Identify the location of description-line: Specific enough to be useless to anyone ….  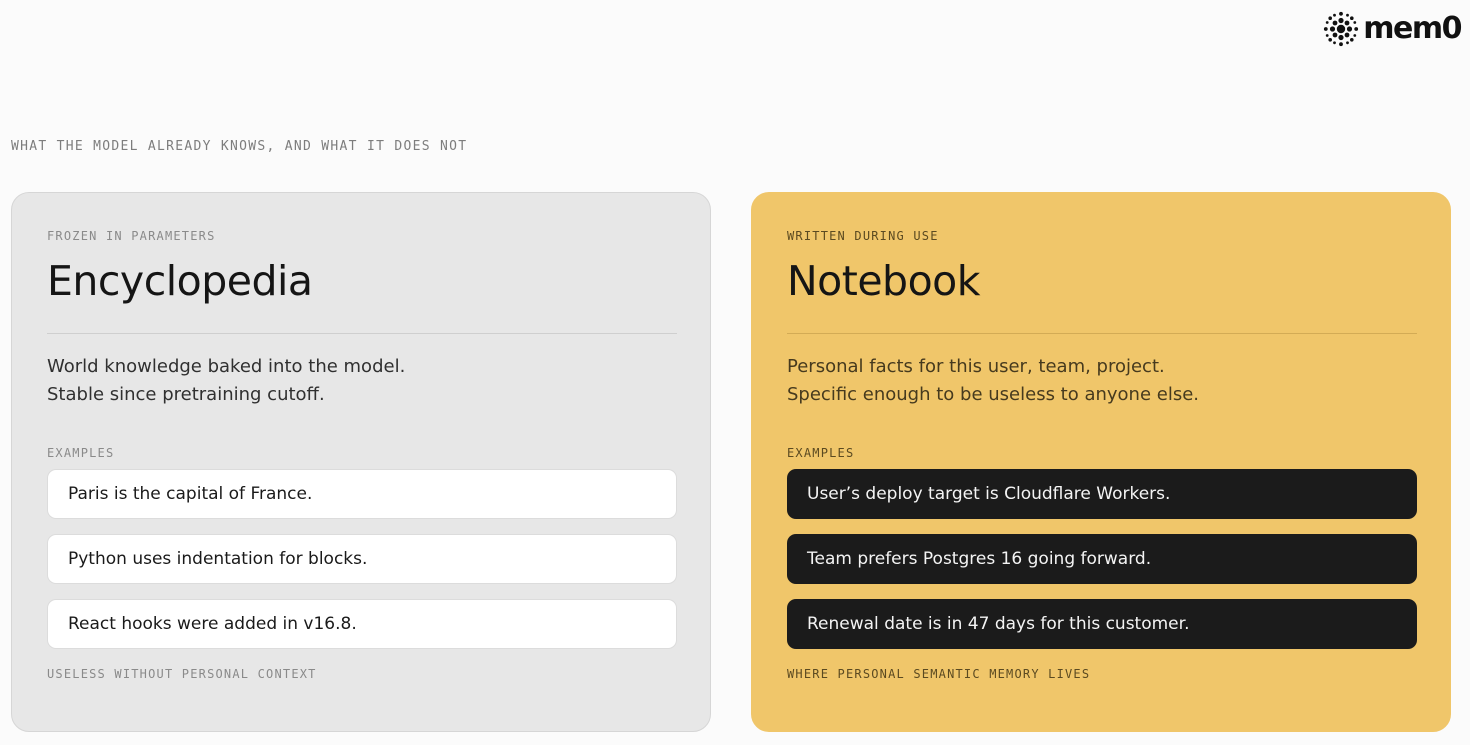
(993, 394).